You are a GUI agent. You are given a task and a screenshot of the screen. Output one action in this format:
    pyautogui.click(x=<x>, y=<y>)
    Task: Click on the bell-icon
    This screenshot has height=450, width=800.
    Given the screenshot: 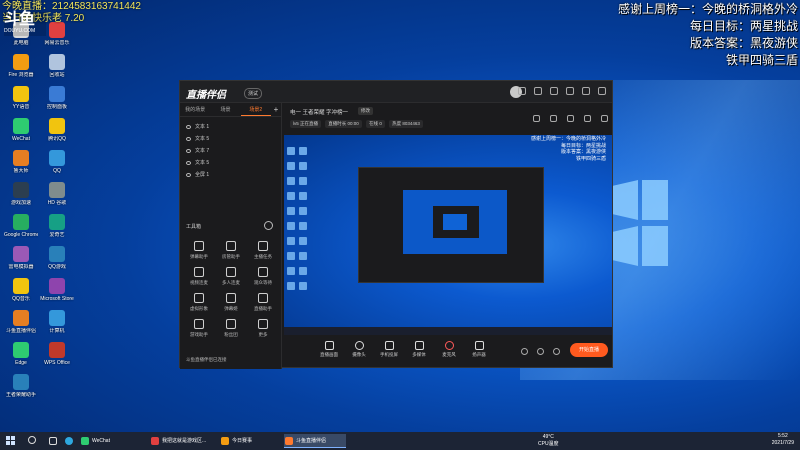 What is the action you would take?
    pyautogui.click(x=588, y=118)
    